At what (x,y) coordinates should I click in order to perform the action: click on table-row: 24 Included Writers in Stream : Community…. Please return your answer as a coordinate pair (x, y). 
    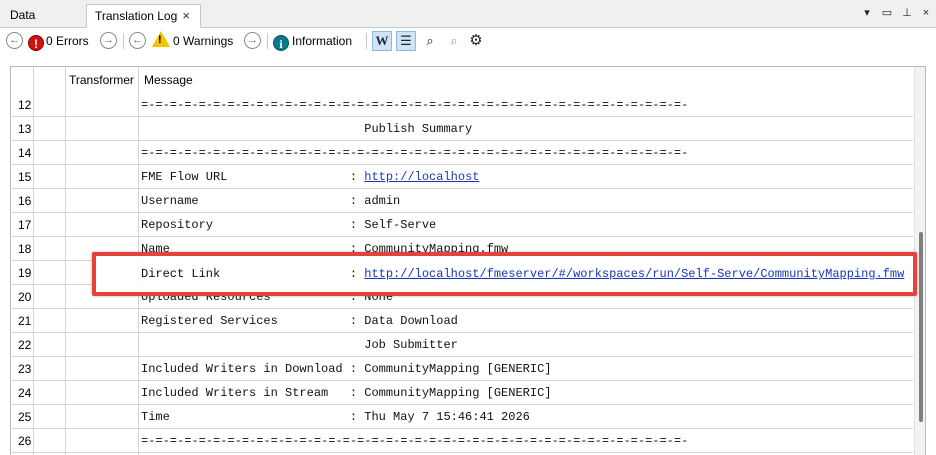
    Looking at the image, I should click on (462, 393).